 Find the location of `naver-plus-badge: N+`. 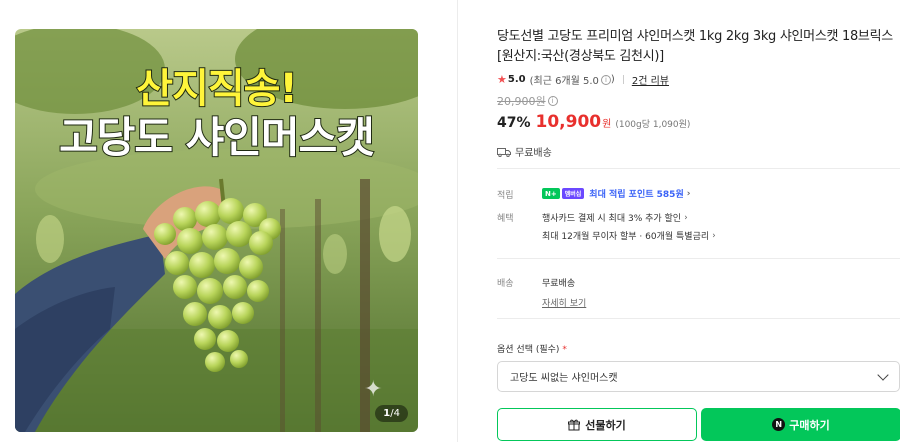

naver-plus-badge: N+ is located at coordinates (551, 193).